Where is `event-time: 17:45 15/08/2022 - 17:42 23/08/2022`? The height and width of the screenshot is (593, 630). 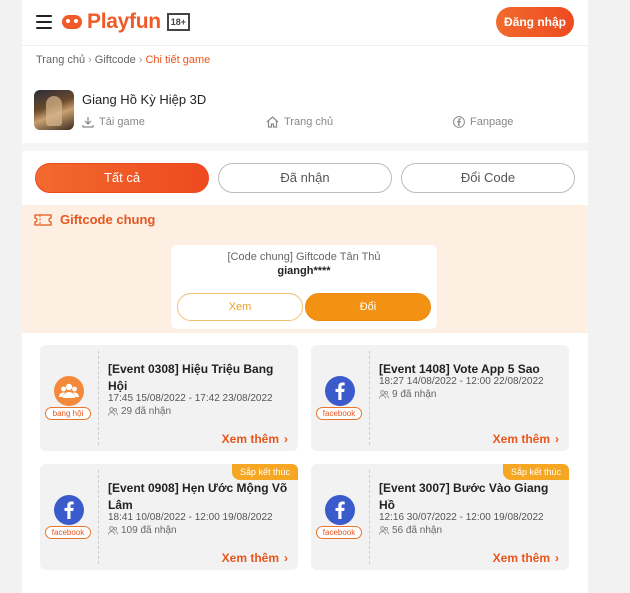
event-time: 17:45 15/08/2022 - 17:42 23/08/2022 is located at coordinates (190, 398).